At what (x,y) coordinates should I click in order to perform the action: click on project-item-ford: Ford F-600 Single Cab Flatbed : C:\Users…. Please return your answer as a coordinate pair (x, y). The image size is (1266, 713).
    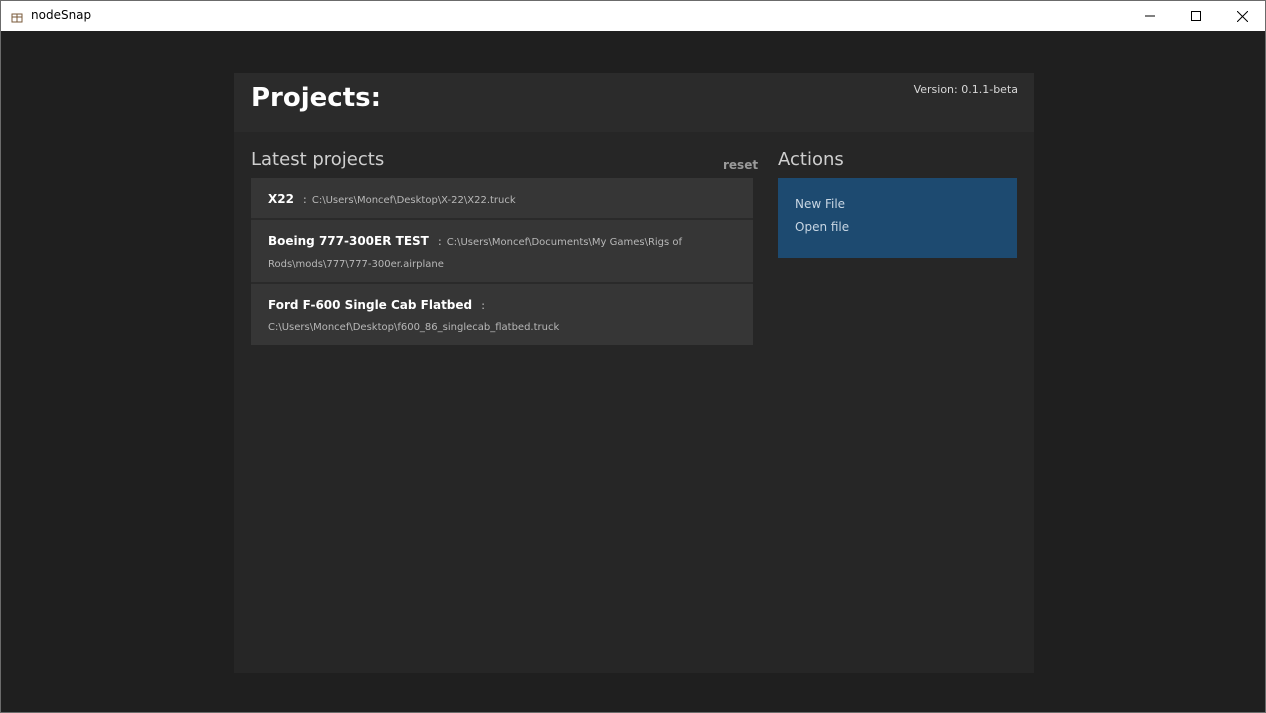
    Looking at the image, I should click on (502, 314).